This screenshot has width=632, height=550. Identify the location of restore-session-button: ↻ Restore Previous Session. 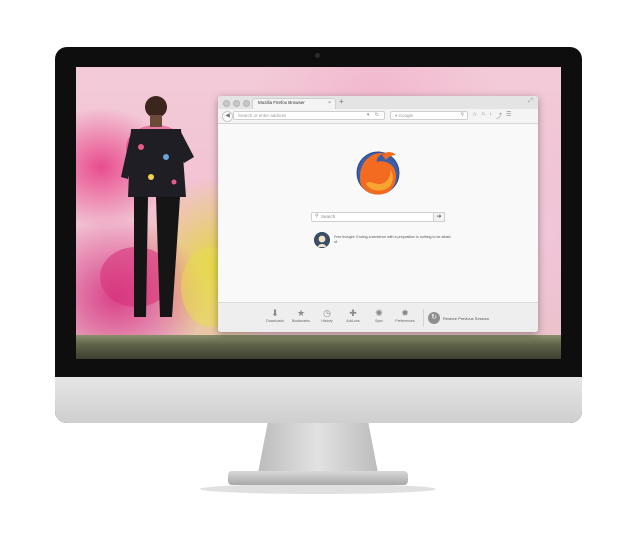
(458, 318).